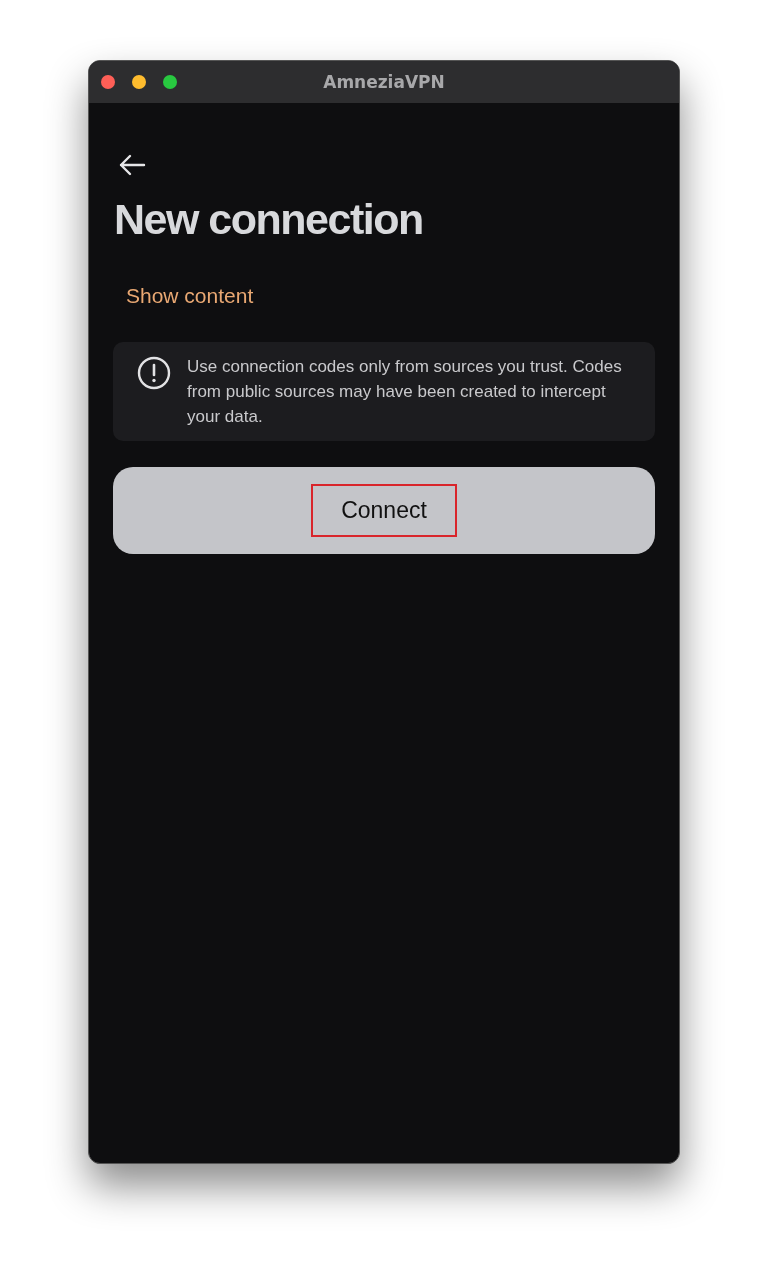 This screenshot has height=1280, width=768. I want to click on show-content-link: Show content, so click(190, 295).